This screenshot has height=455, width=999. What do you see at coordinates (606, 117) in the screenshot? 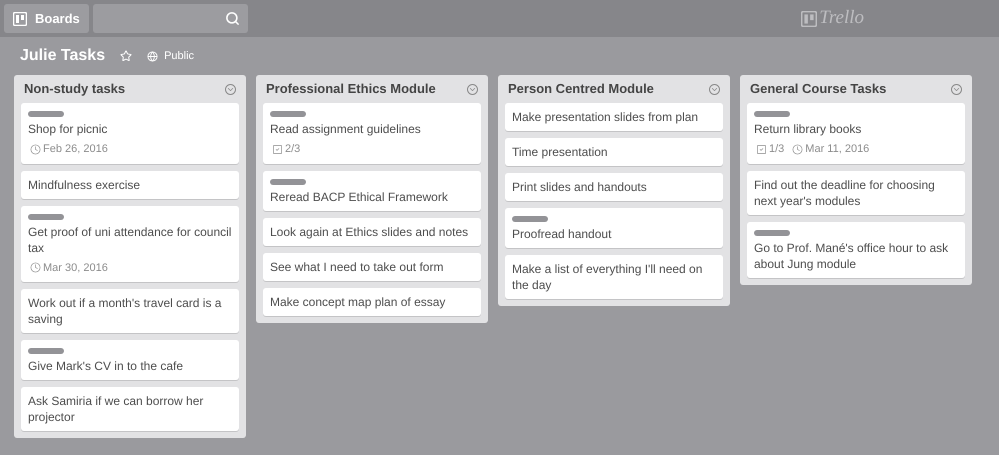
I see `card-title: Make presentation slides from plan` at bounding box center [606, 117].